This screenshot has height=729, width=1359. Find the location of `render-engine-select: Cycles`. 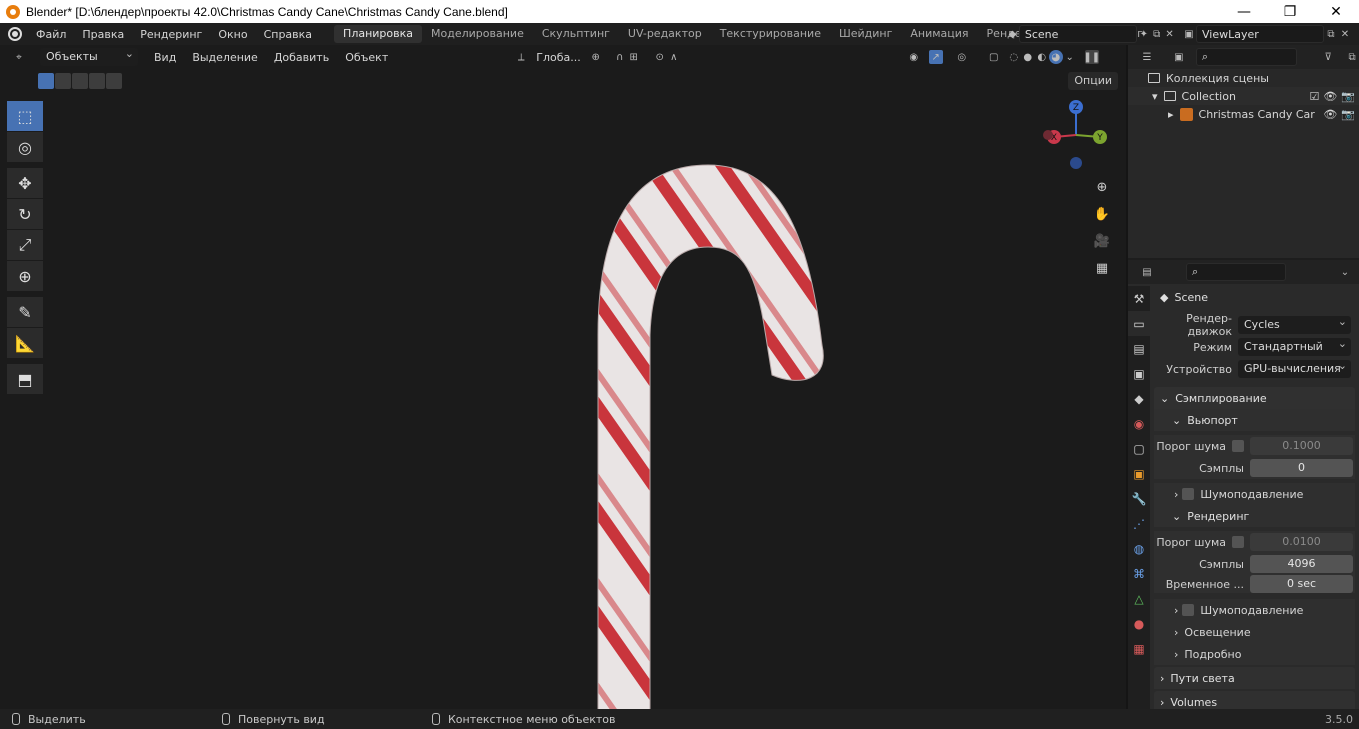

render-engine-select: Cycles is located at coordinates (1294, 323).